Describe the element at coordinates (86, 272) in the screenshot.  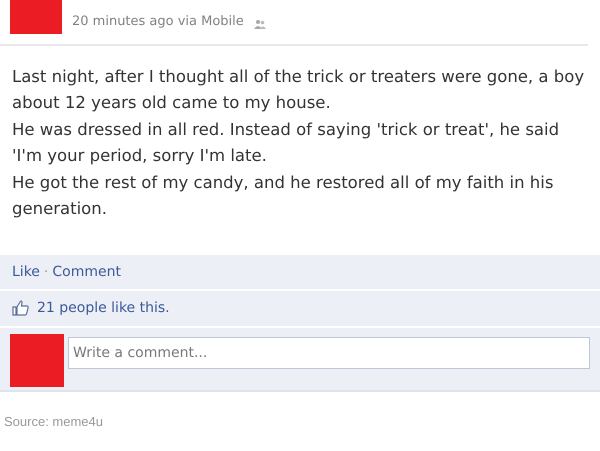
I see `comment-link: Comment` at that location.